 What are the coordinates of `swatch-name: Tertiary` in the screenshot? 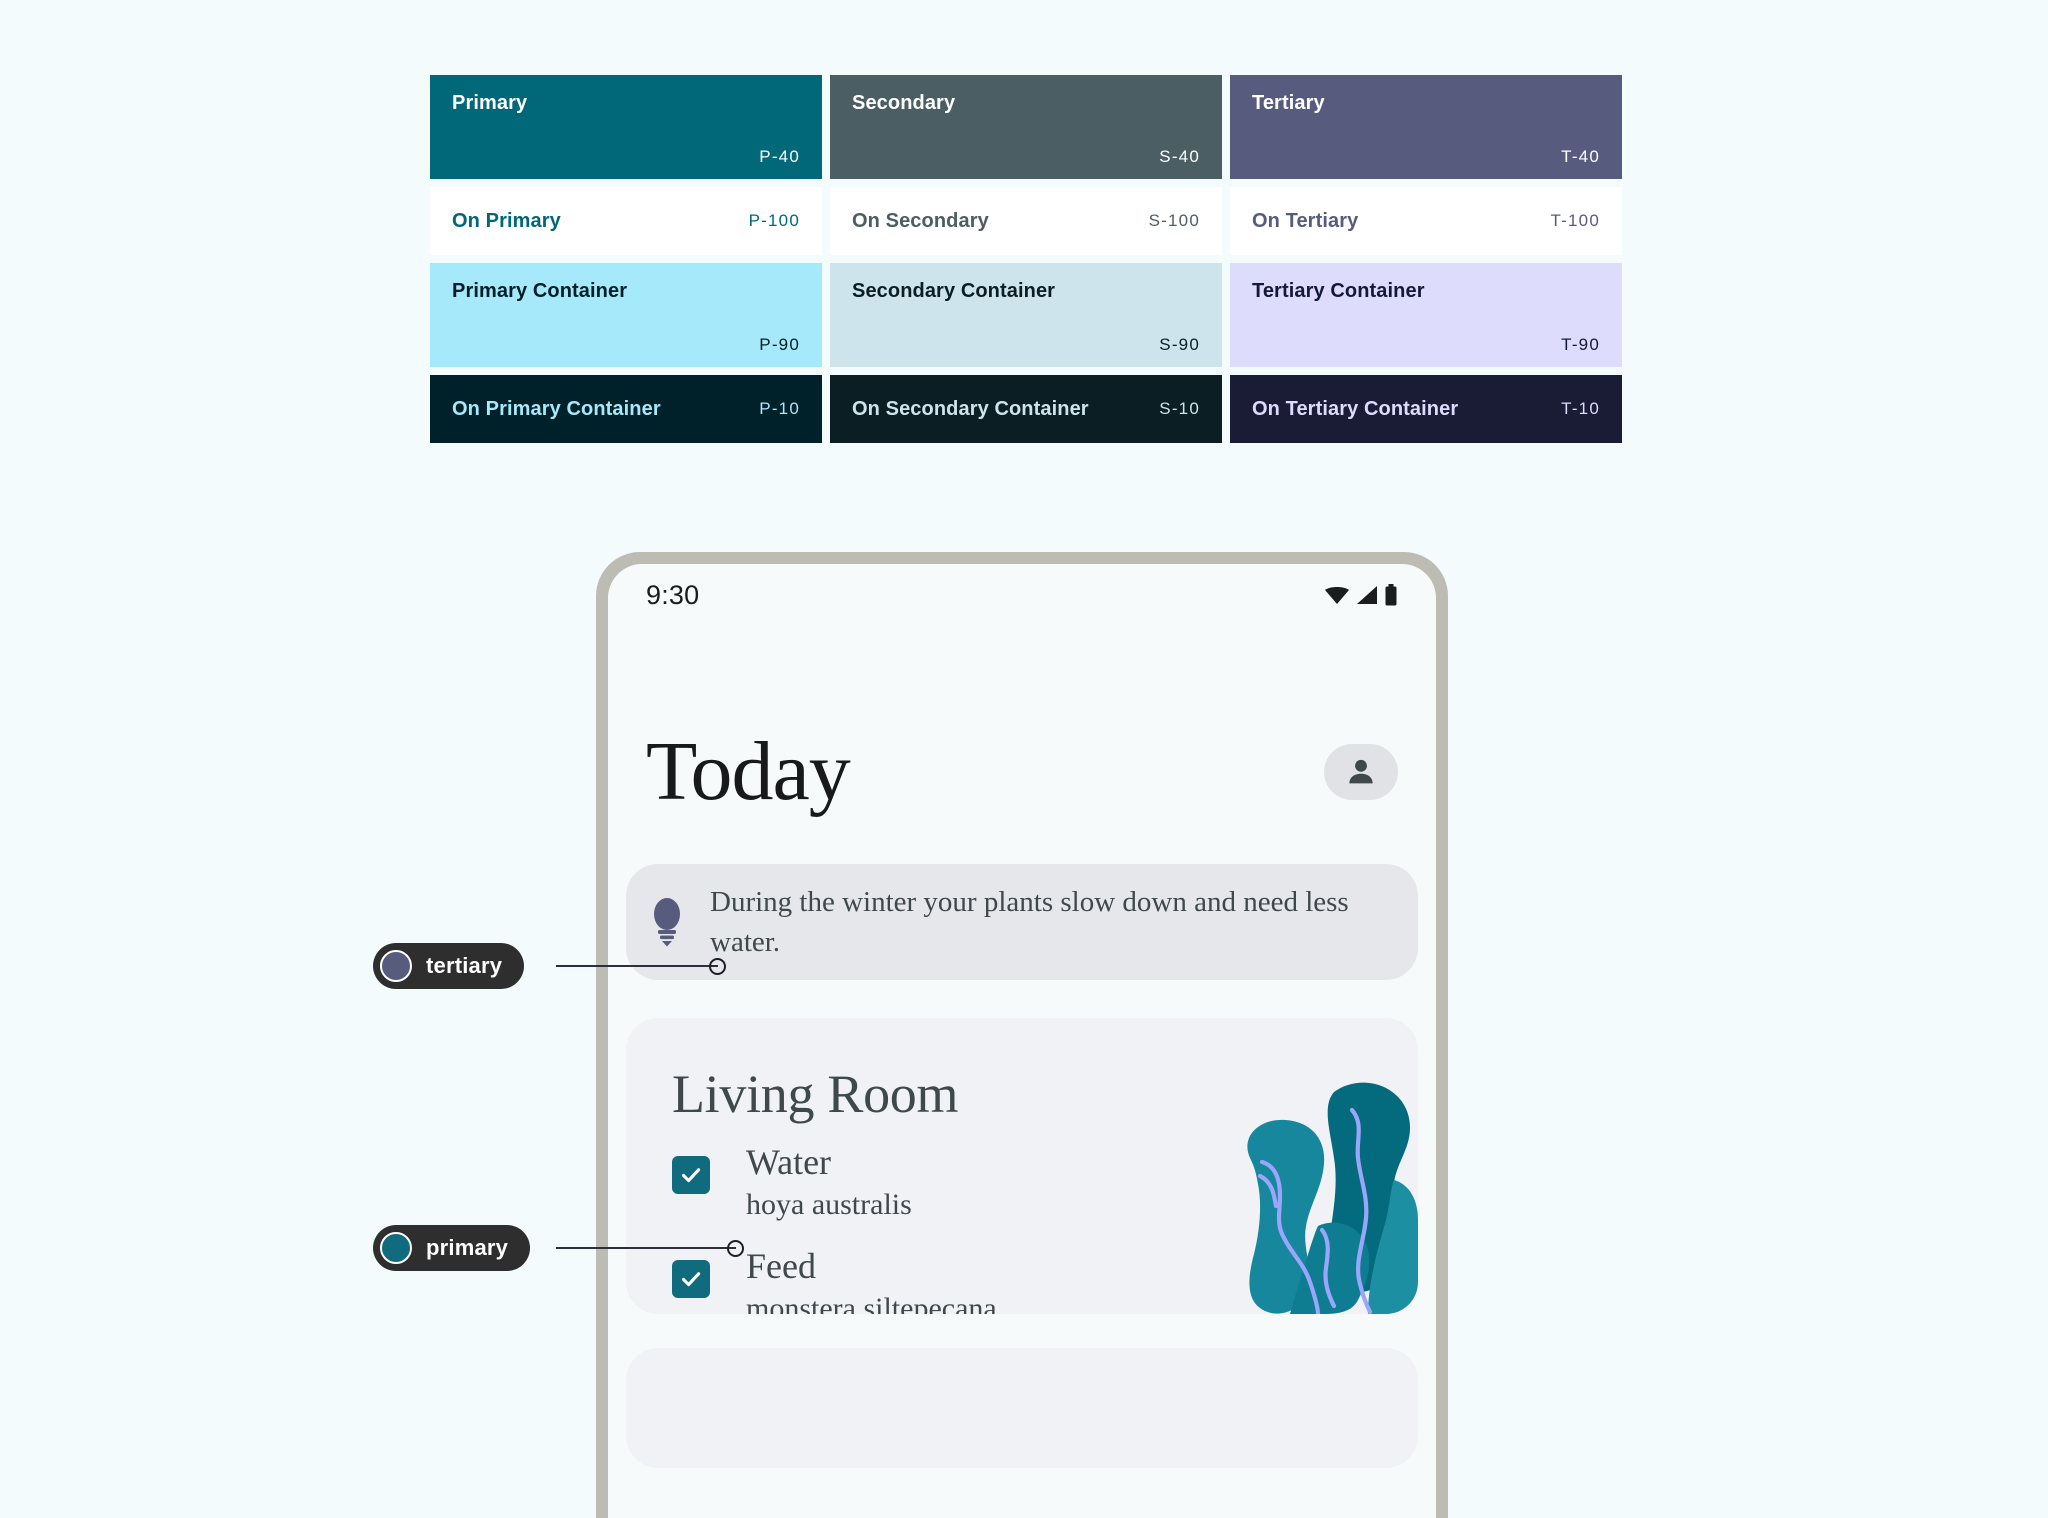 It's located at (1288, 103).